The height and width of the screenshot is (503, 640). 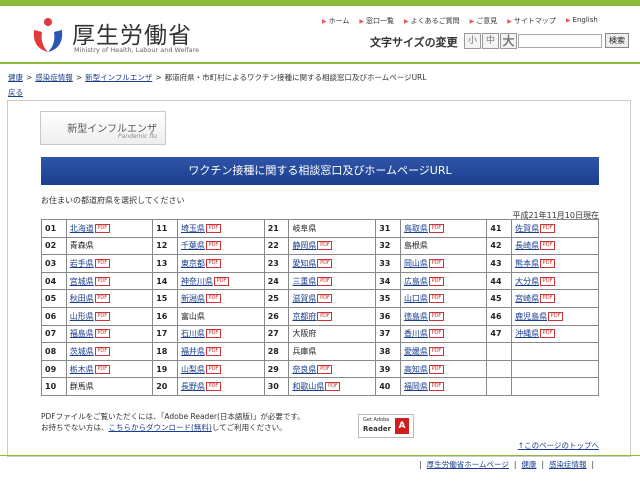 What do you see at coordinates (432, 22) in the screenshot?
I see `nav-faq: ▶ よくあるご質問` at bounding box center [432, 22].